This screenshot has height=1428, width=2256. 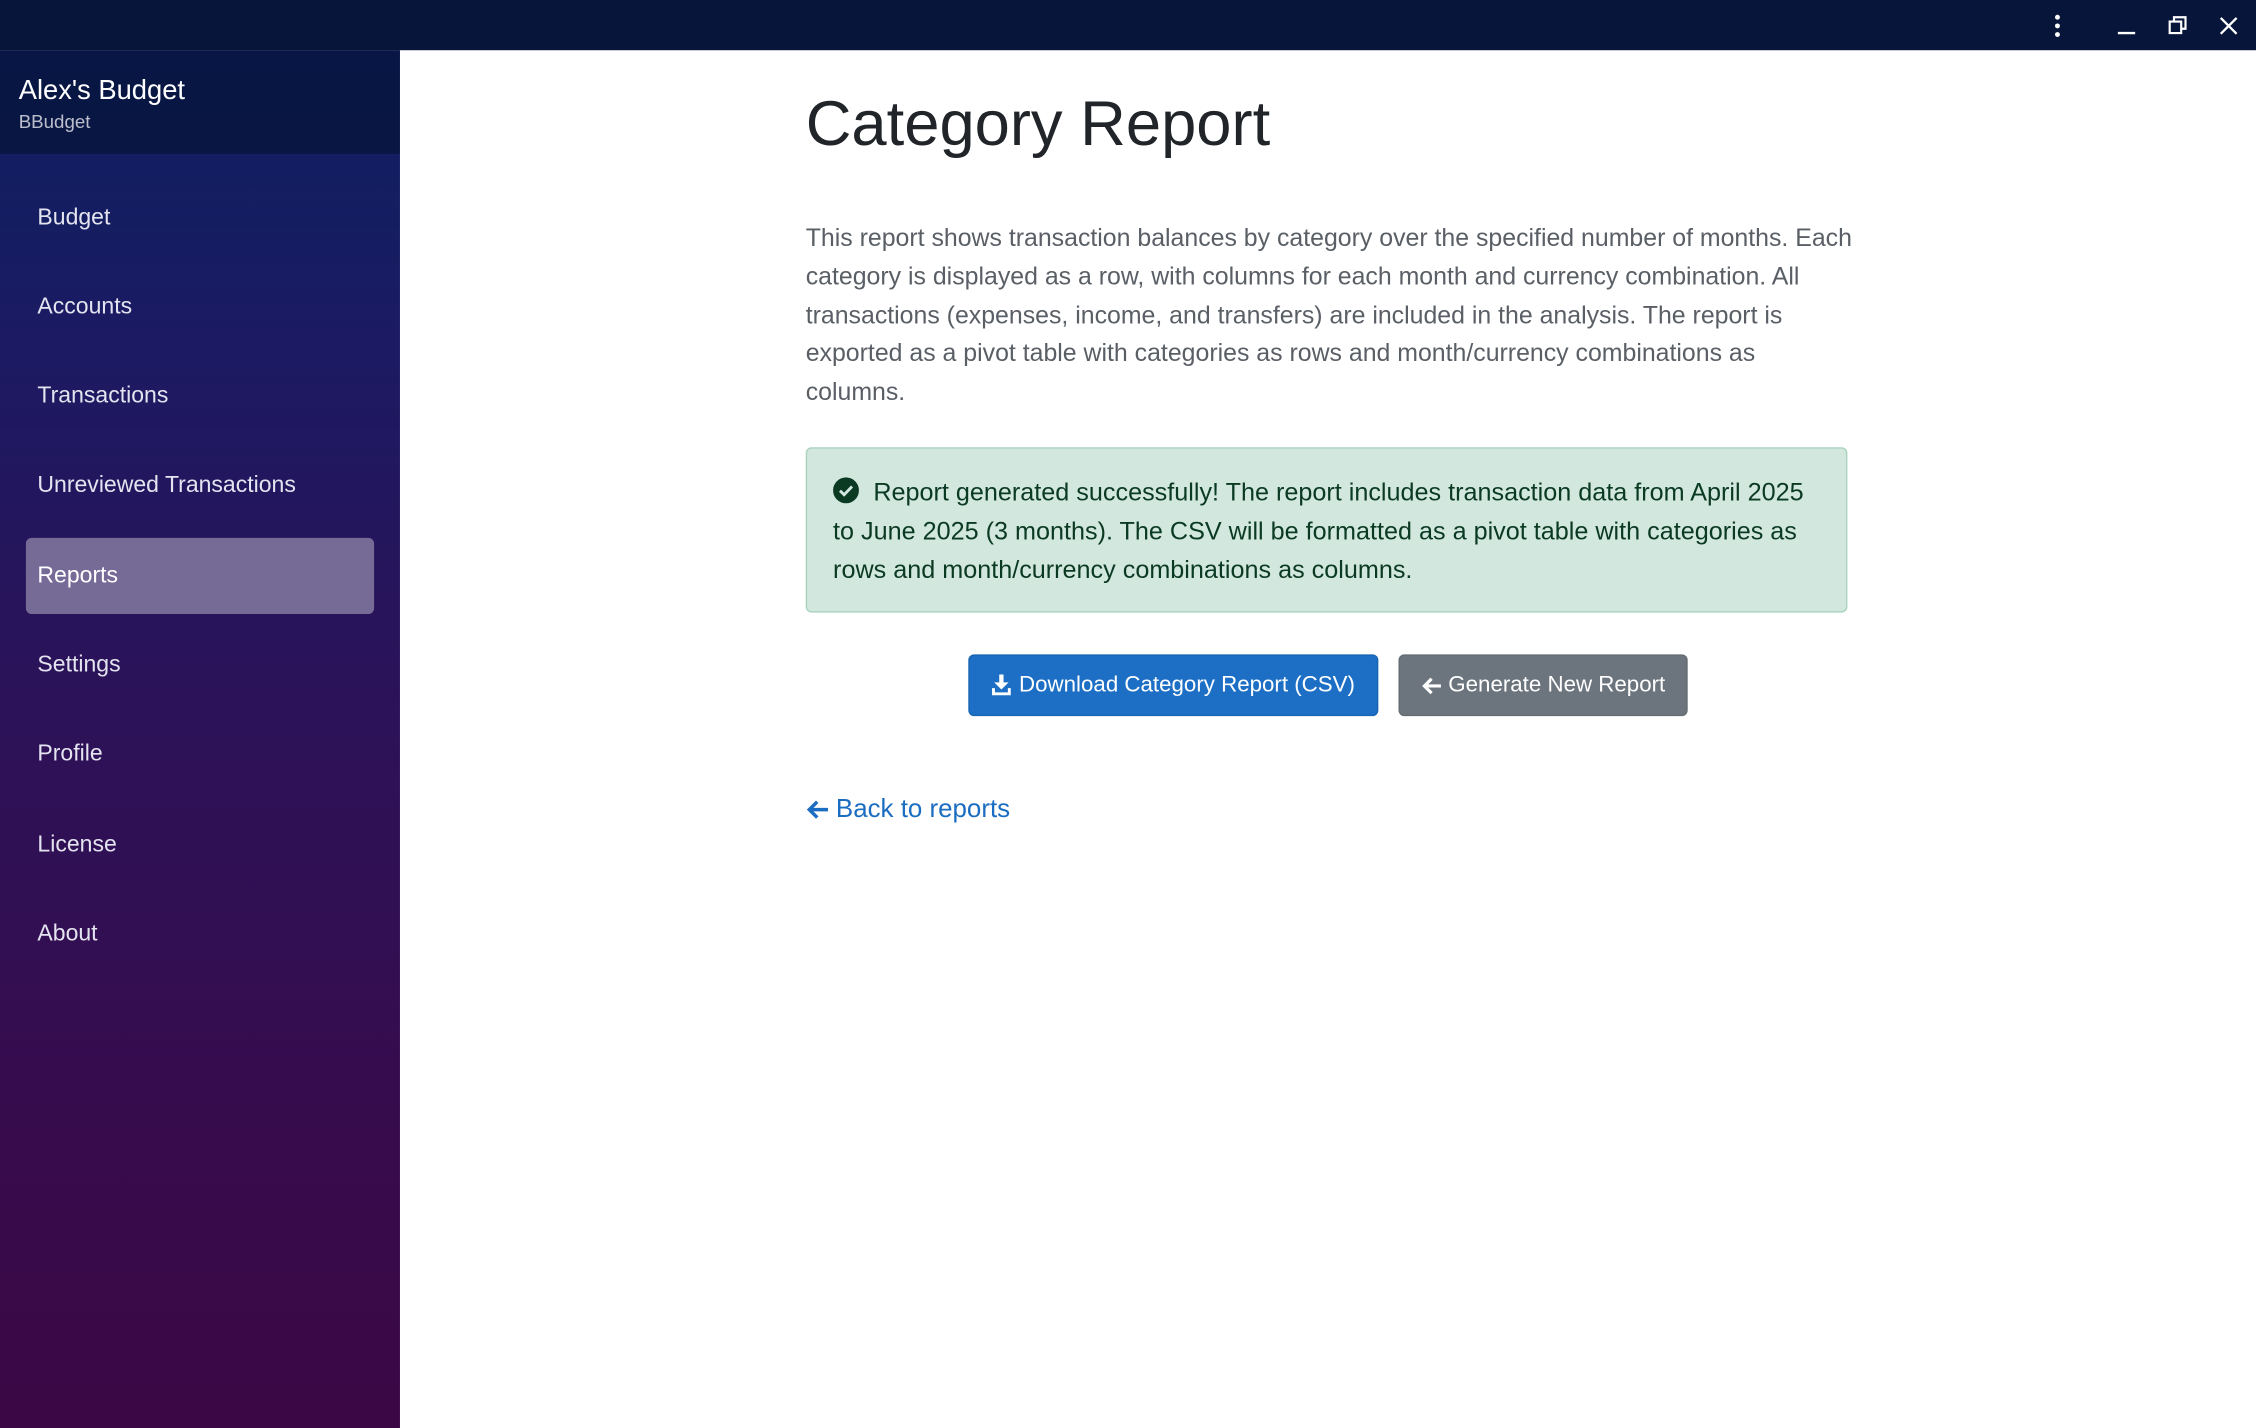 I want to click on window-menu-button, so click(x=2057, y=25).